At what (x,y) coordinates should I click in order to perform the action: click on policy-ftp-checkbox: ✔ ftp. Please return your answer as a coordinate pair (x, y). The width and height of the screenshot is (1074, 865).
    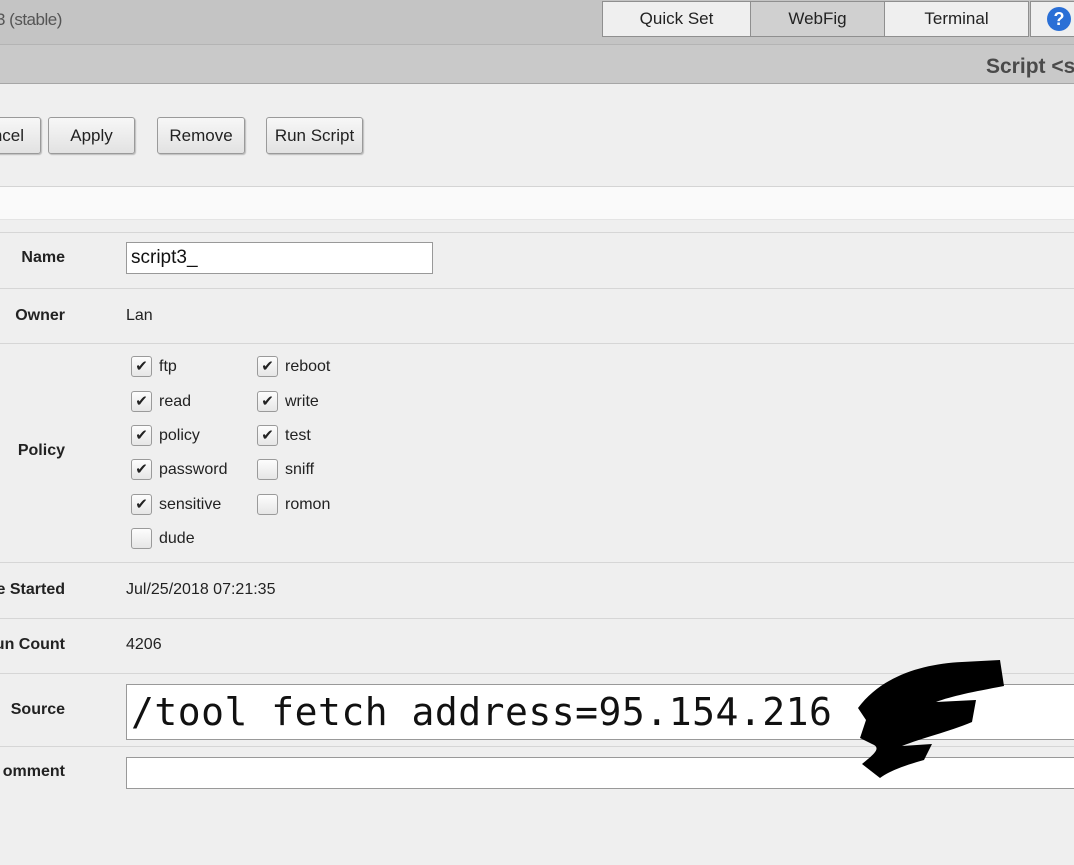
    Looking at the image, I should click on (154, 366).